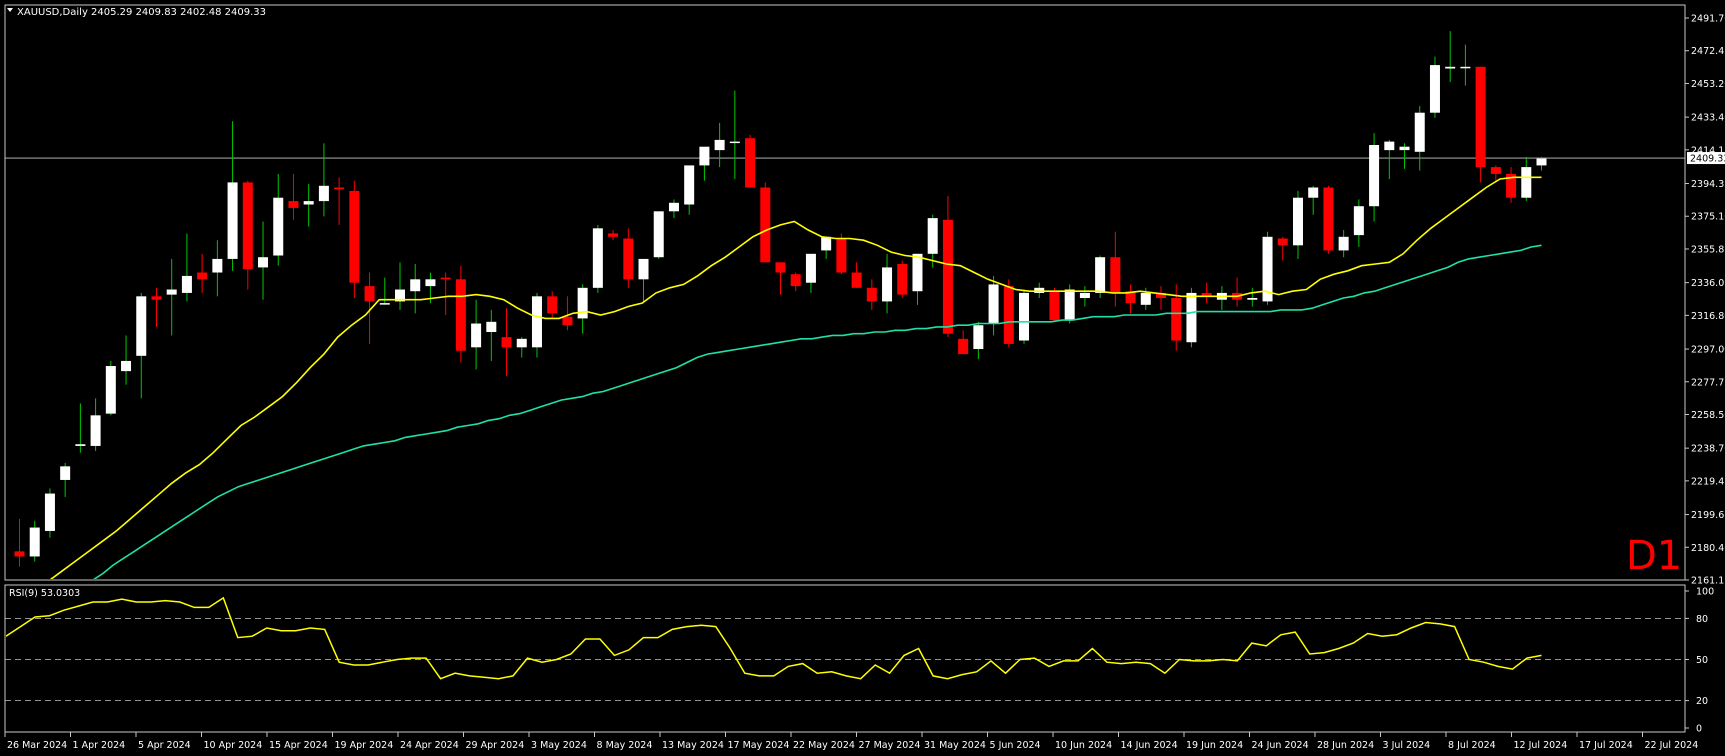 The width and height of the screenshot is (1725, 756). I want to click on price-tick-label: 2336.05, so click(1708, 283).